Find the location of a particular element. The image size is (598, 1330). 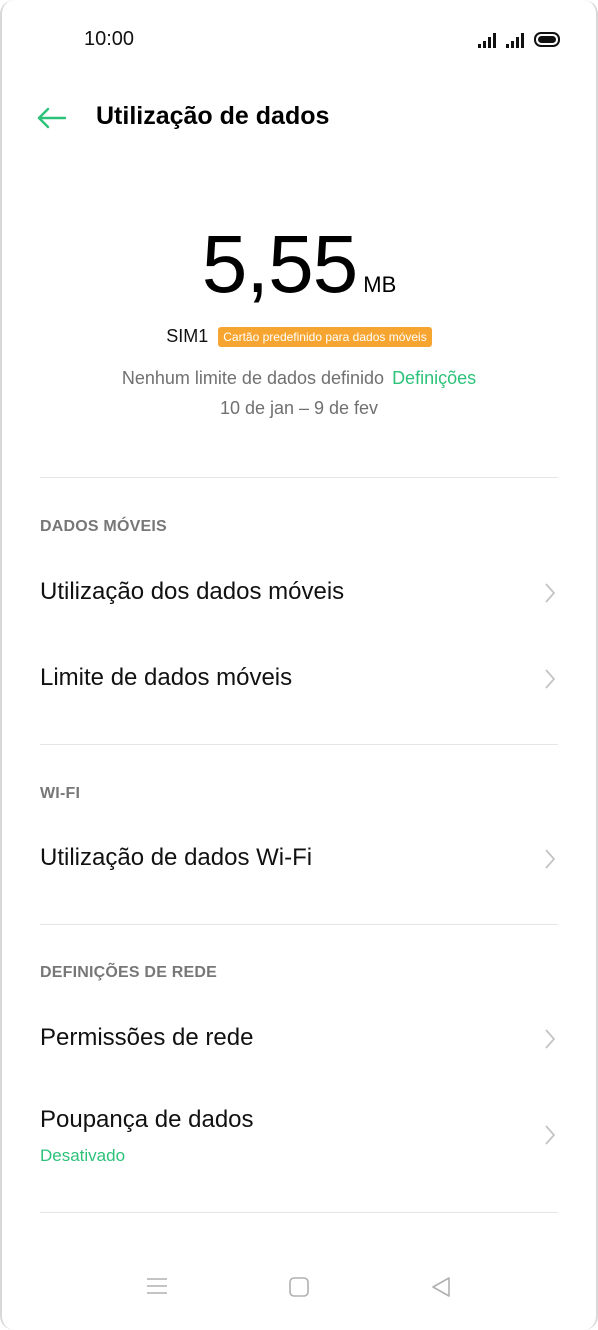

item-label: Poupança de dados is located at coordinates (147, 1119).